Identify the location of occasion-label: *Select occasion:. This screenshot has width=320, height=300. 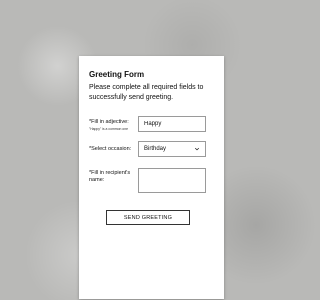
(110, 149).